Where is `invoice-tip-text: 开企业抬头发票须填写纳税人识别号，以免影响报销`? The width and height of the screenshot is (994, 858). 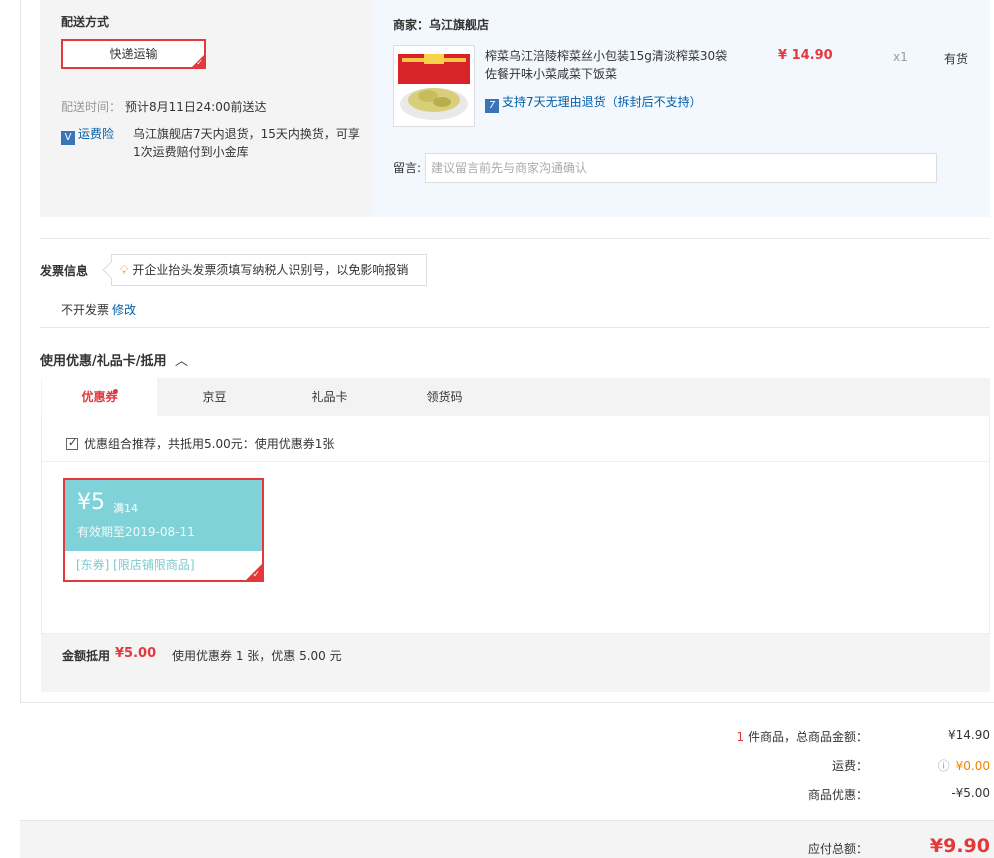 invoice-tip-text: 开企业抬头发票须填写纳税人识别号，以免影响报销 is located at coordinates (270, 270).